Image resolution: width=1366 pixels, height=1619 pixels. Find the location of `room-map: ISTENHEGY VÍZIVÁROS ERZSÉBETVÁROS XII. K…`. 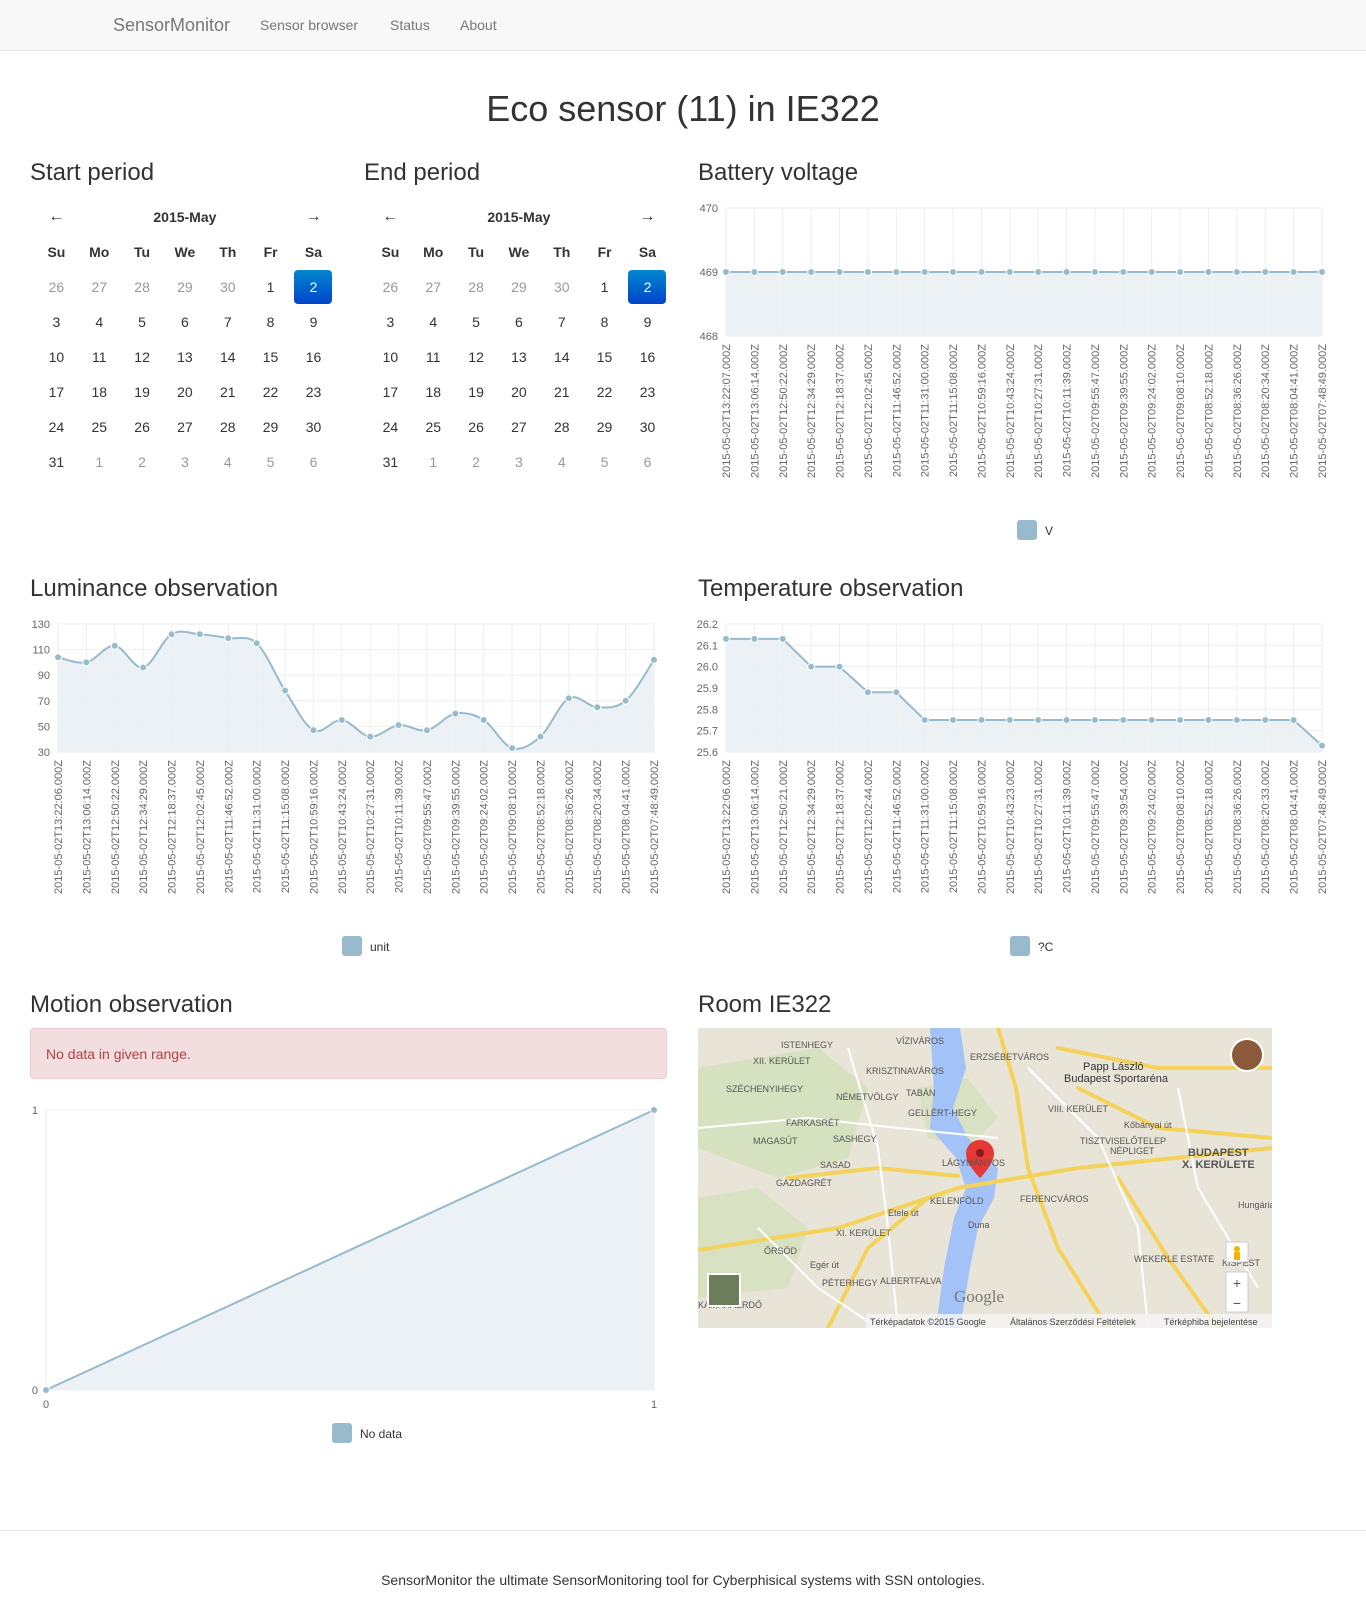

room-map: ISTENHEGY VÍZIVÁROS ERZSÉBETVÁROS XII. K… is located at coordinates (985, 1178).